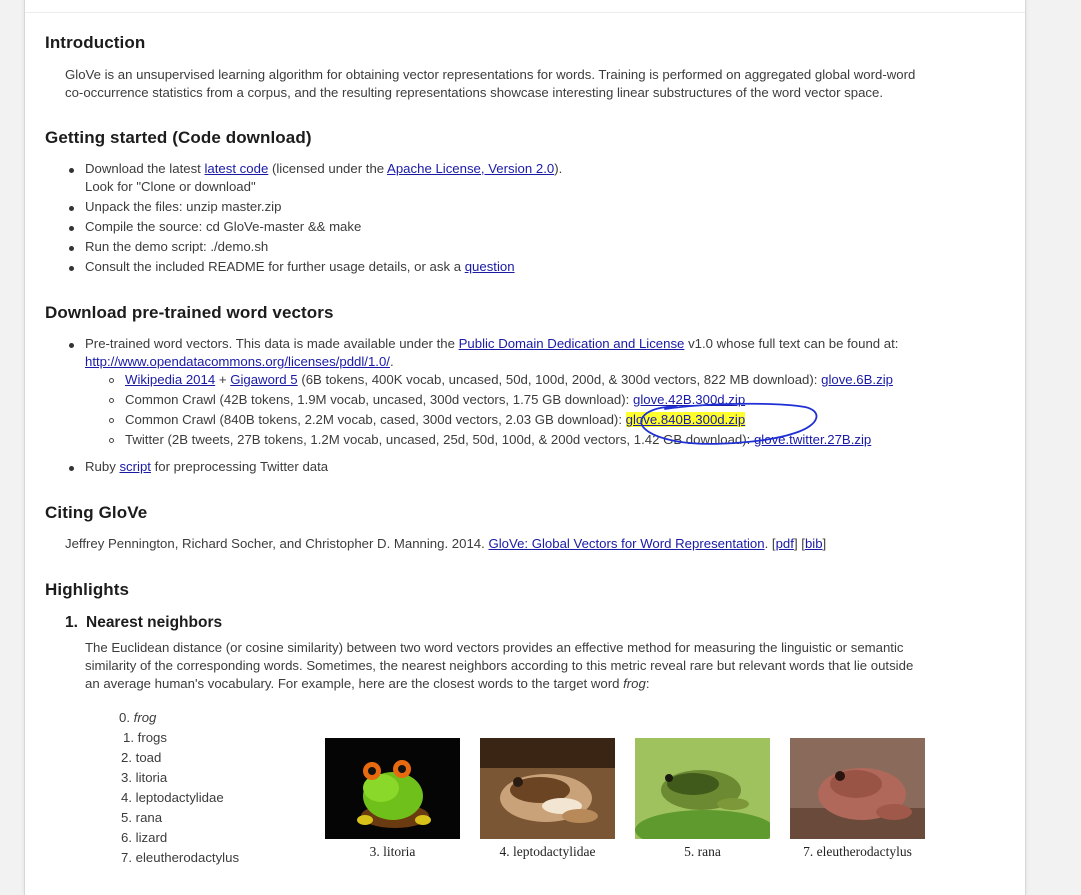 The width and height of the screenshot is (1081, 895). I want to click on highlights-heading: Highlights, so click(87, 589).